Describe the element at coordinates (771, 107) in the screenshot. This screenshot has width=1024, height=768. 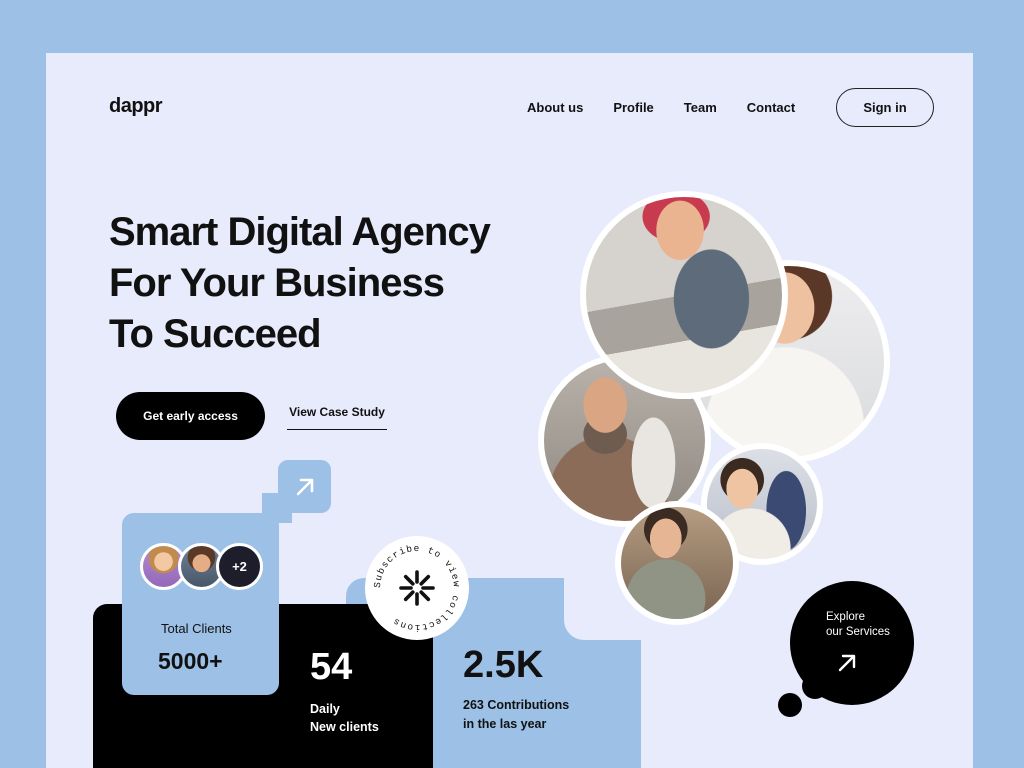
I see `nav-item-contact: Contact` at that location.